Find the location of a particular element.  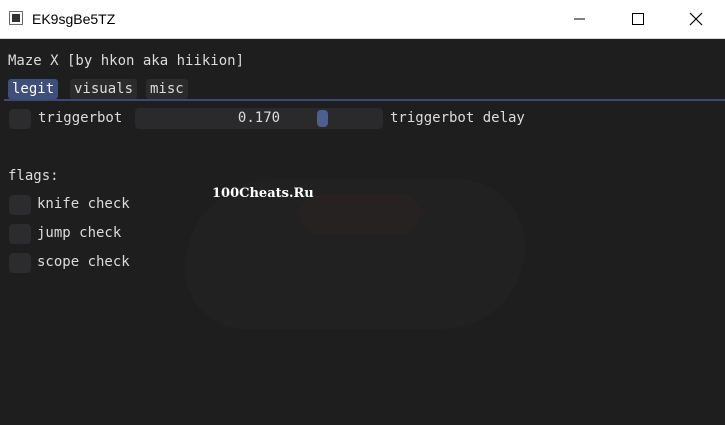

maximize-button is located at coordinates (637, 19).